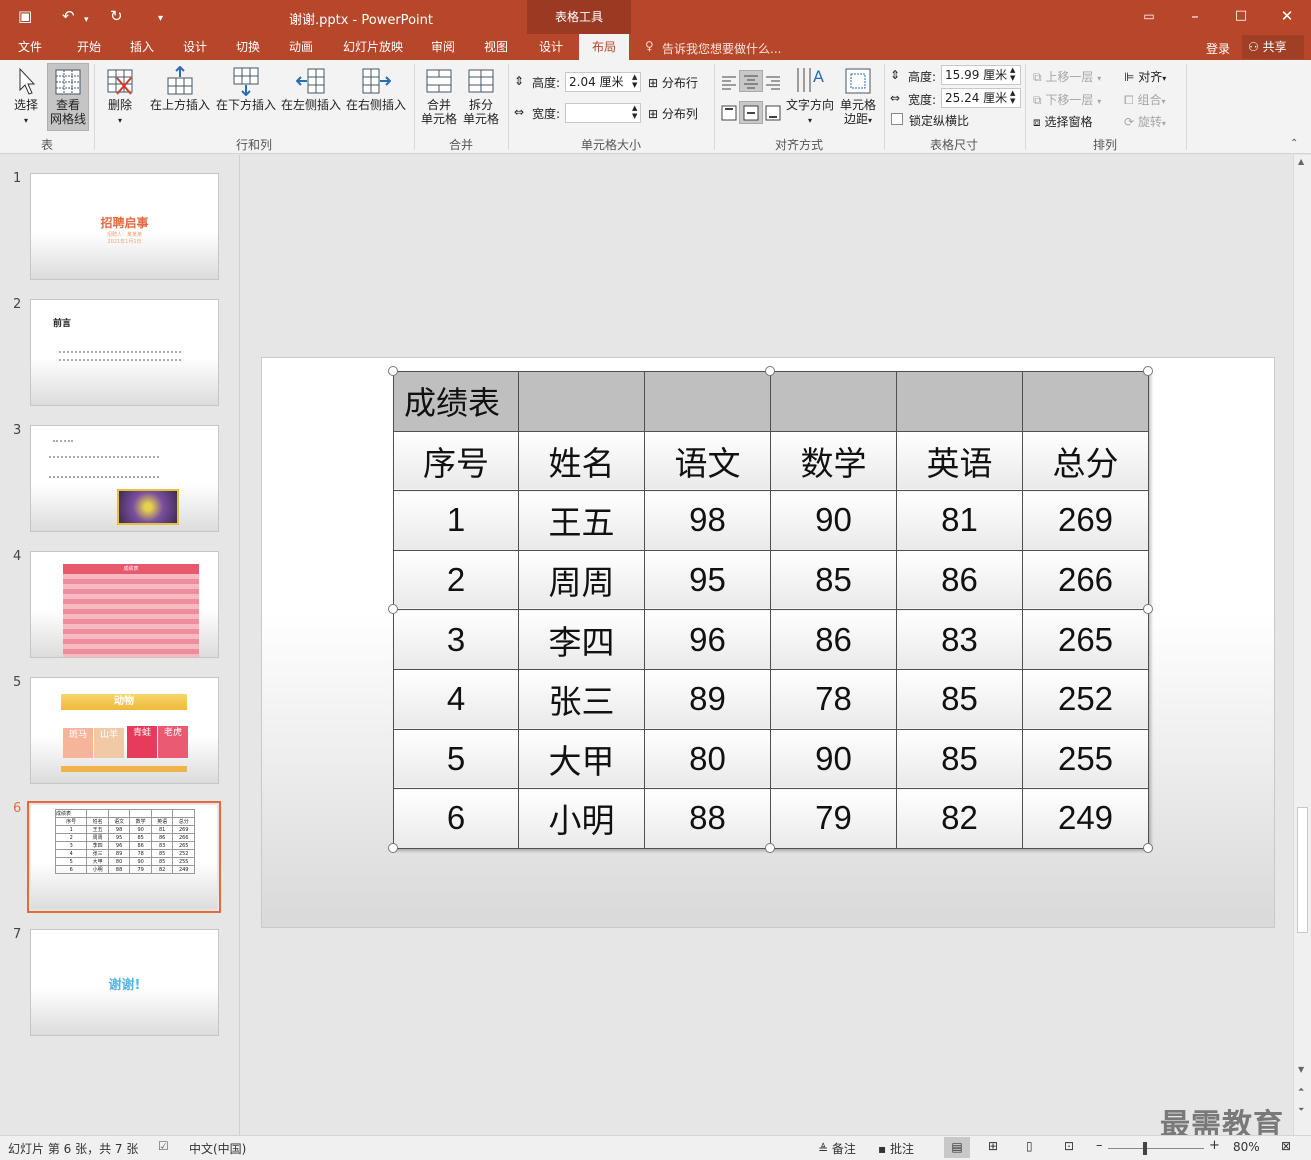  Describe the element at coordinates (833, 699) in the screenshot. I see `table-cell: 78` at that location.